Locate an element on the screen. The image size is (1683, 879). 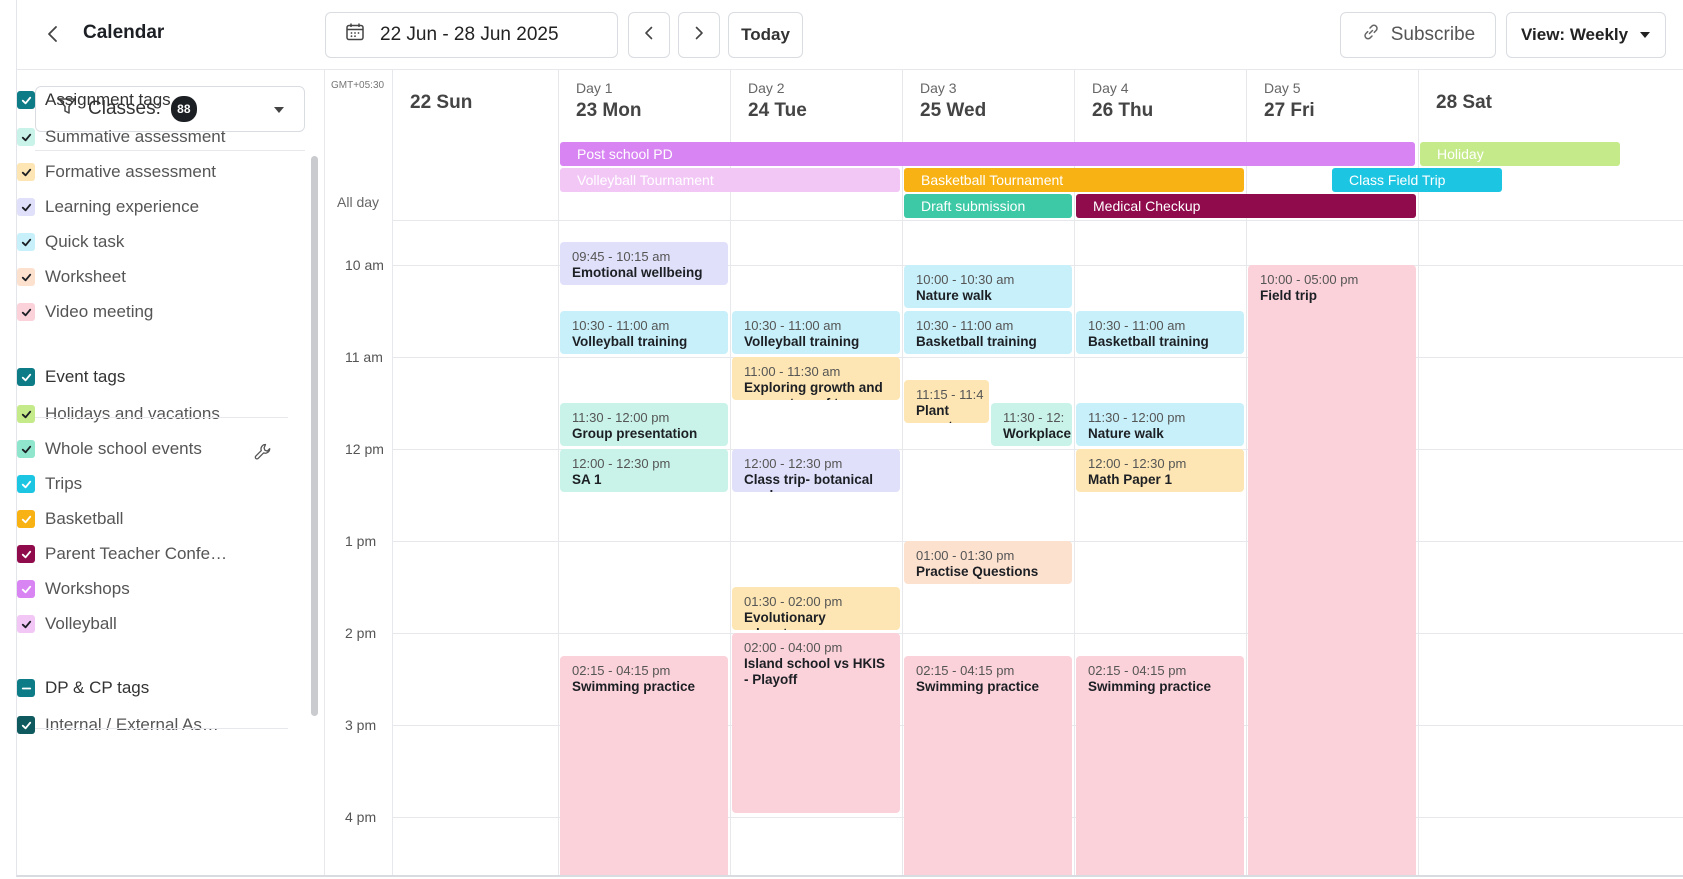
filter-group-1: Event tags is located at coordinates (71, 377).